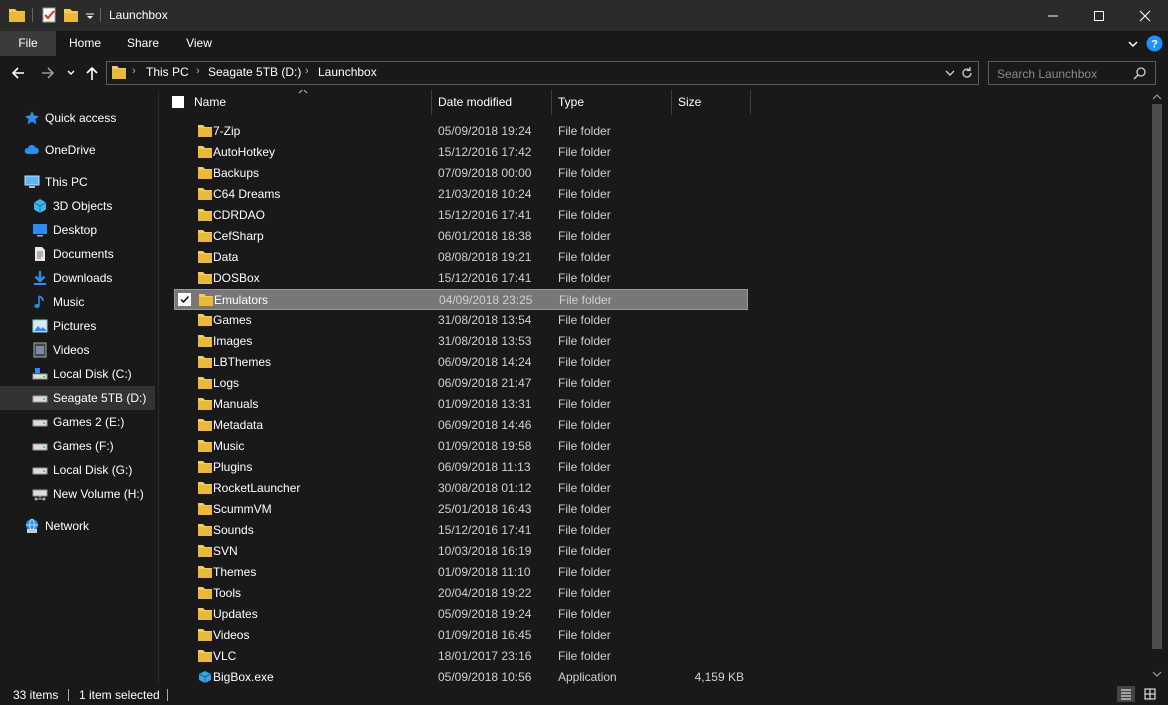  Describe the element at coordinates (254, 72) in the screenshot. I see `breadcrumb-seagate: Seagate 5TB (D:)` at that location.